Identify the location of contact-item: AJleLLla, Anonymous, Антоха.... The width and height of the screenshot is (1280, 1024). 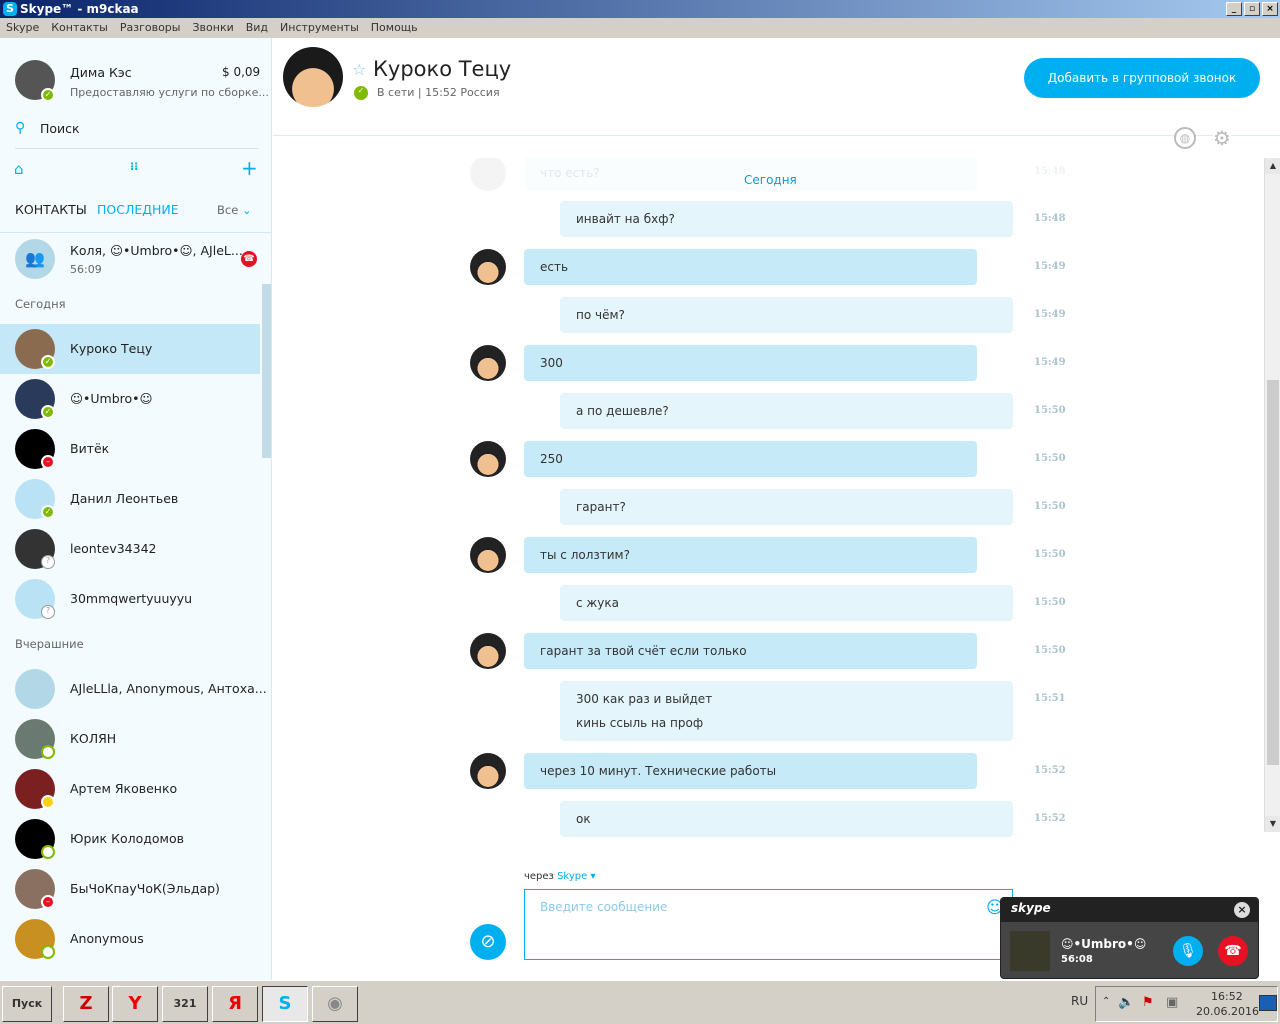
(133, 689).